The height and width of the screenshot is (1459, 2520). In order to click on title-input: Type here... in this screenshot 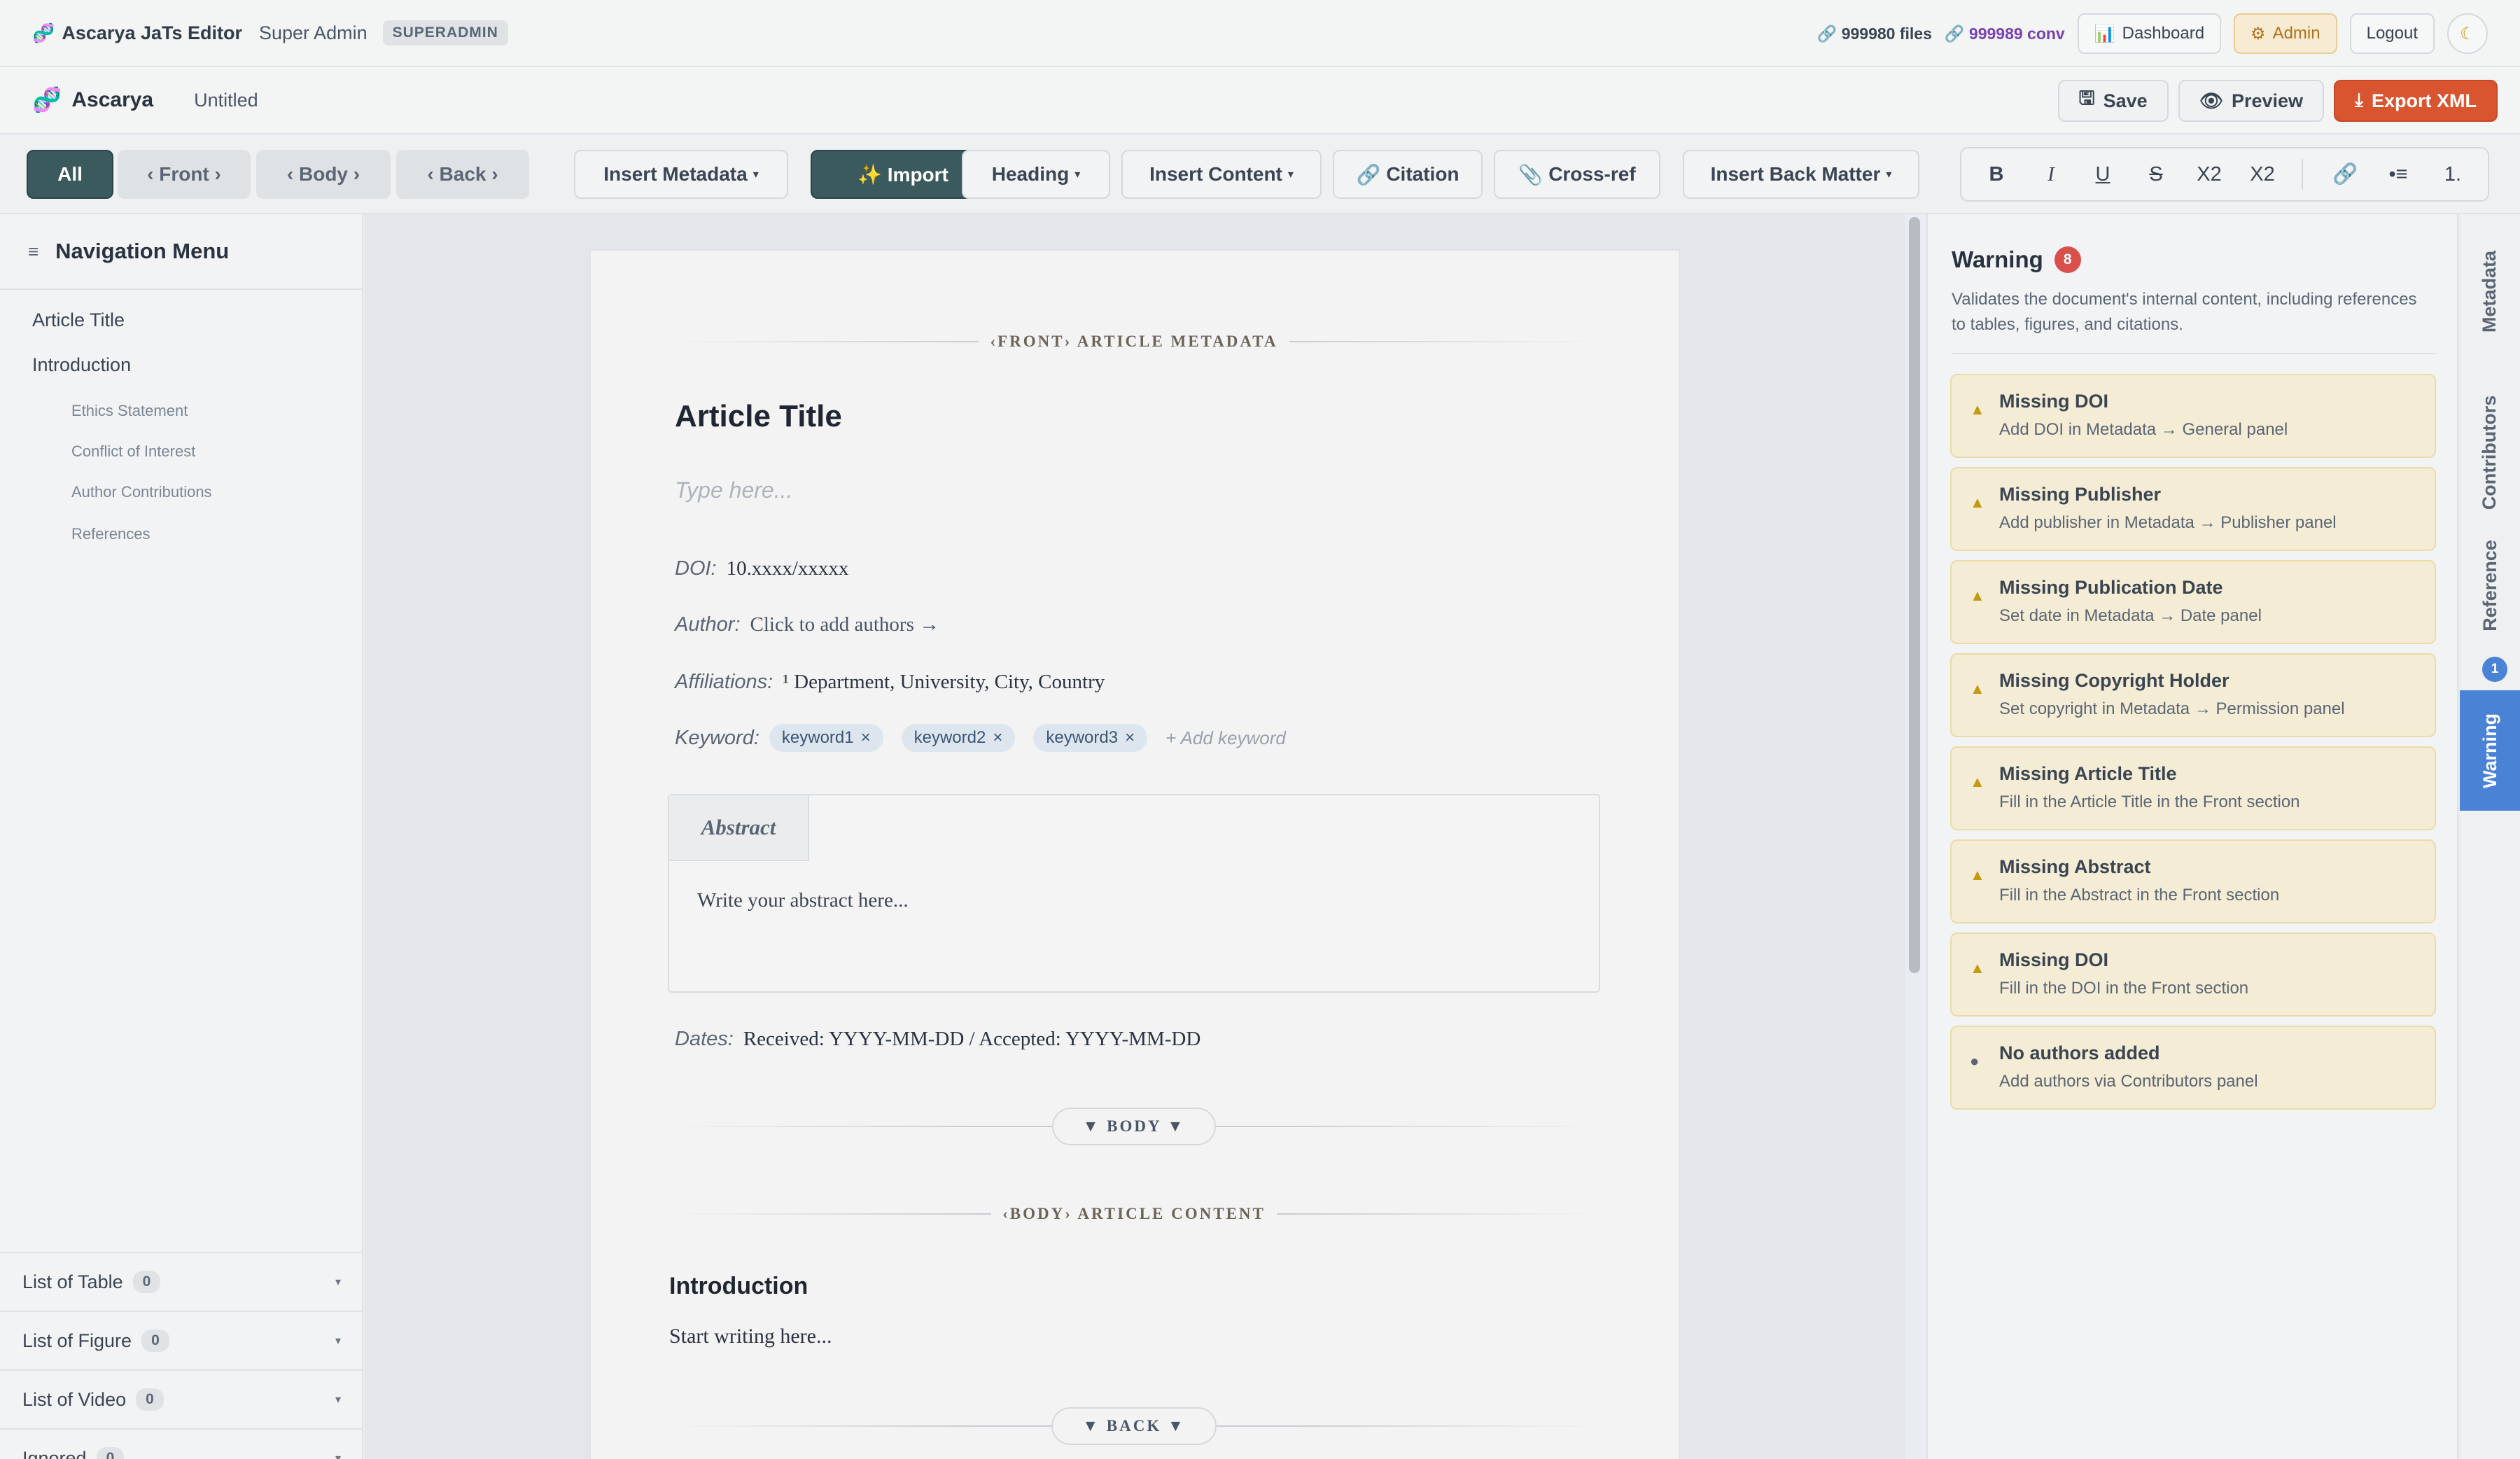, I will do `click(733, 490)`.